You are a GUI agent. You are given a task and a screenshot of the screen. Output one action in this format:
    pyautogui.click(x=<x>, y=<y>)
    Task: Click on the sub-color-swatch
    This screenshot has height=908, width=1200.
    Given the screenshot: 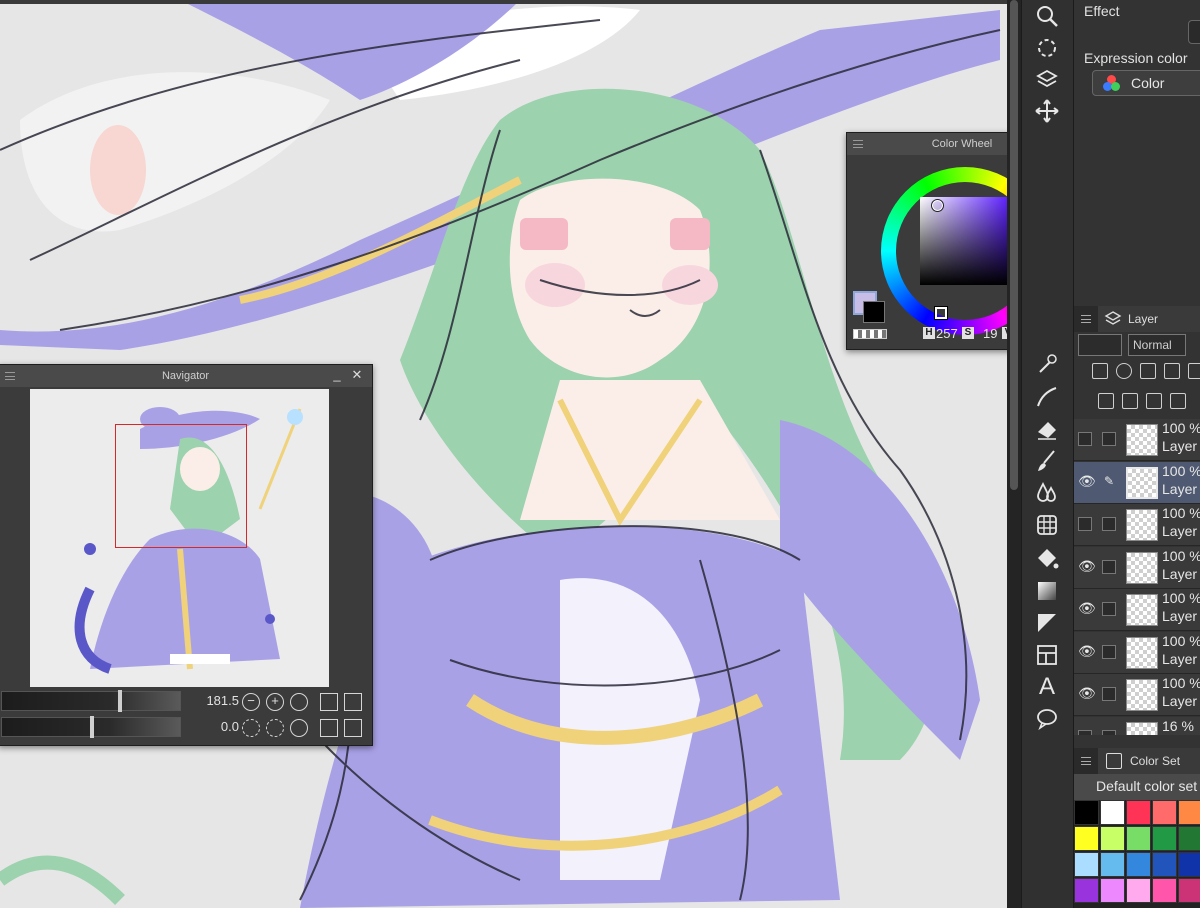 What is the action you would take?
    pyautogui.click(x=874, y=312)
    